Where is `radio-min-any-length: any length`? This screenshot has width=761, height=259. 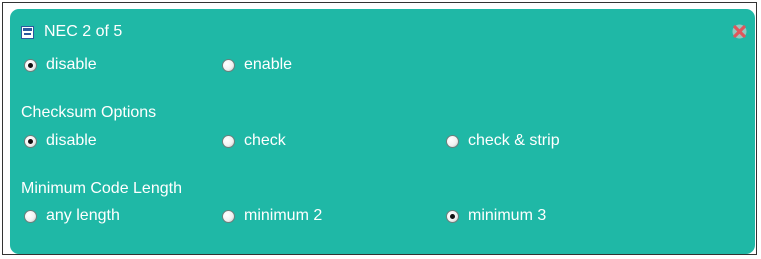
radio-min-any-length: any length is located at coordinates (72, 216).